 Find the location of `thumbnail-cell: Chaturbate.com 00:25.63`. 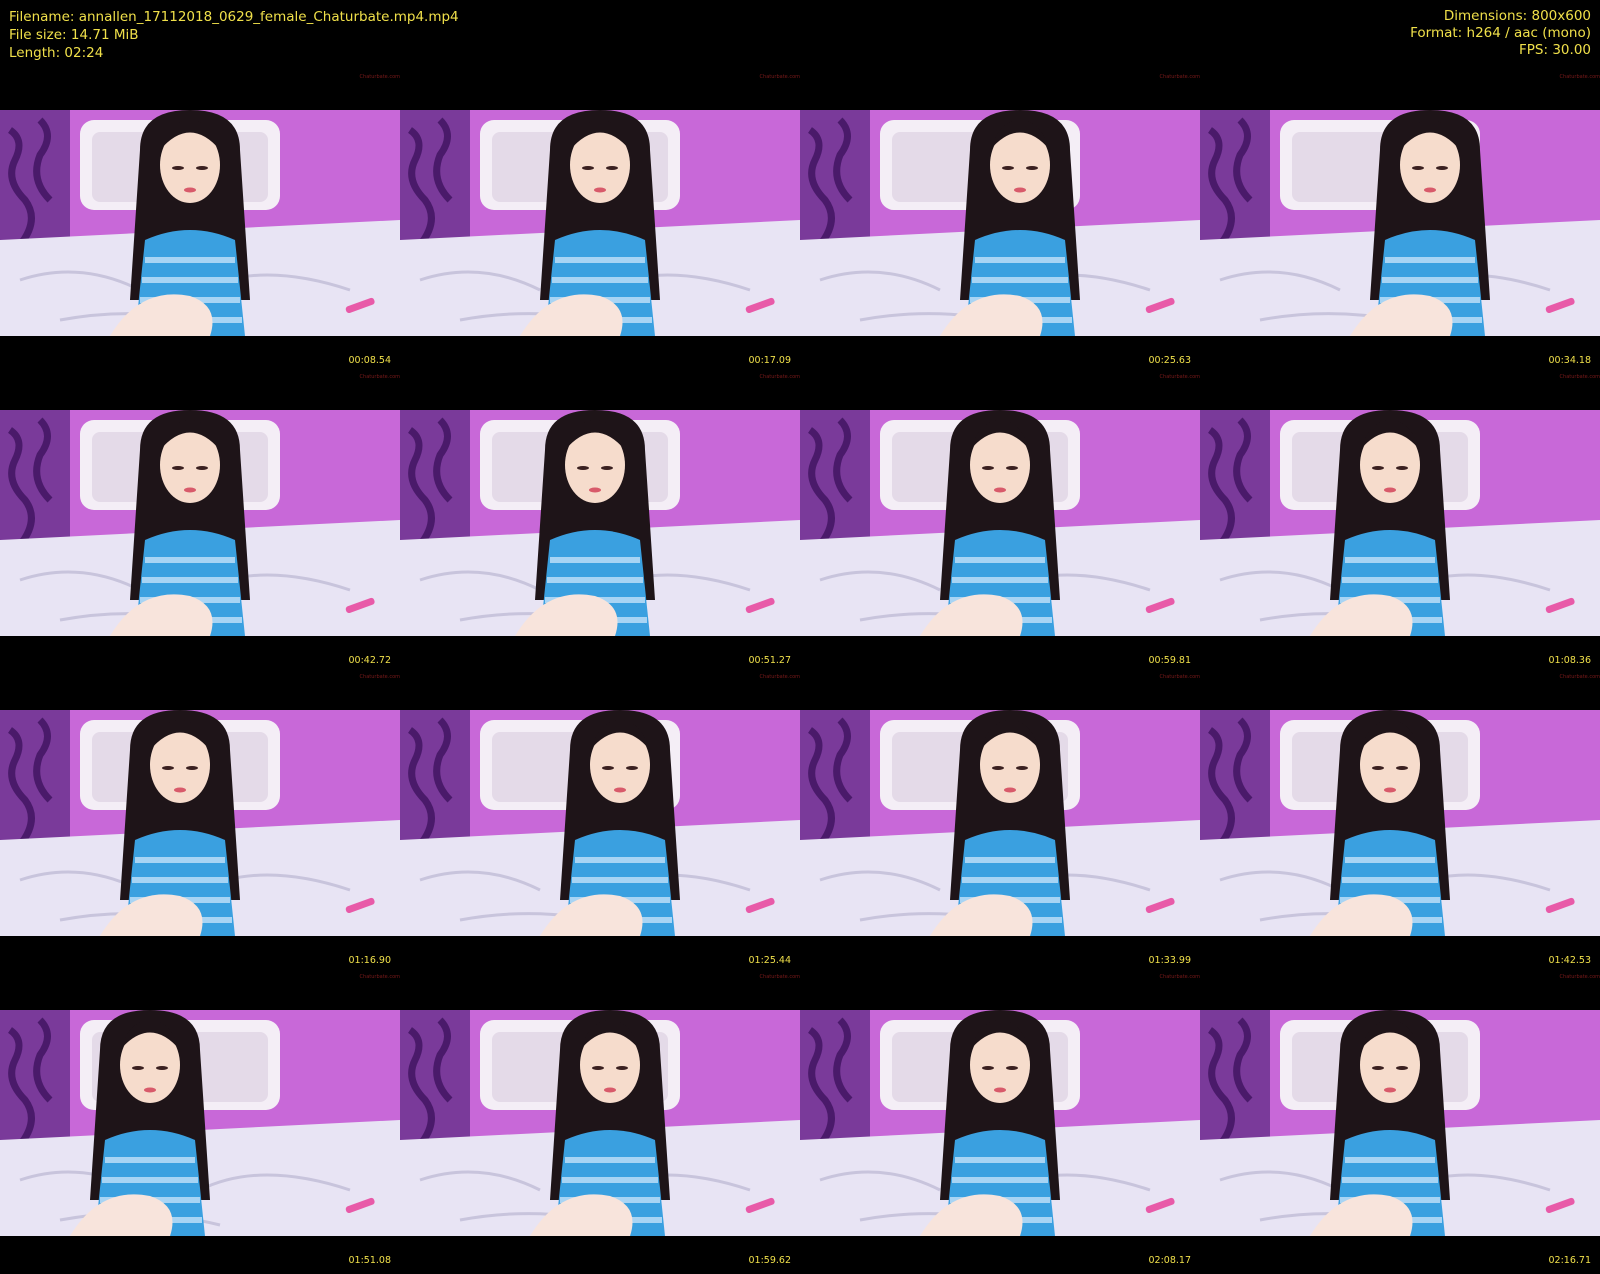

thumbnail-cell: Chaturbate.com 00:25.63 is located at coordinates (1000, 224).